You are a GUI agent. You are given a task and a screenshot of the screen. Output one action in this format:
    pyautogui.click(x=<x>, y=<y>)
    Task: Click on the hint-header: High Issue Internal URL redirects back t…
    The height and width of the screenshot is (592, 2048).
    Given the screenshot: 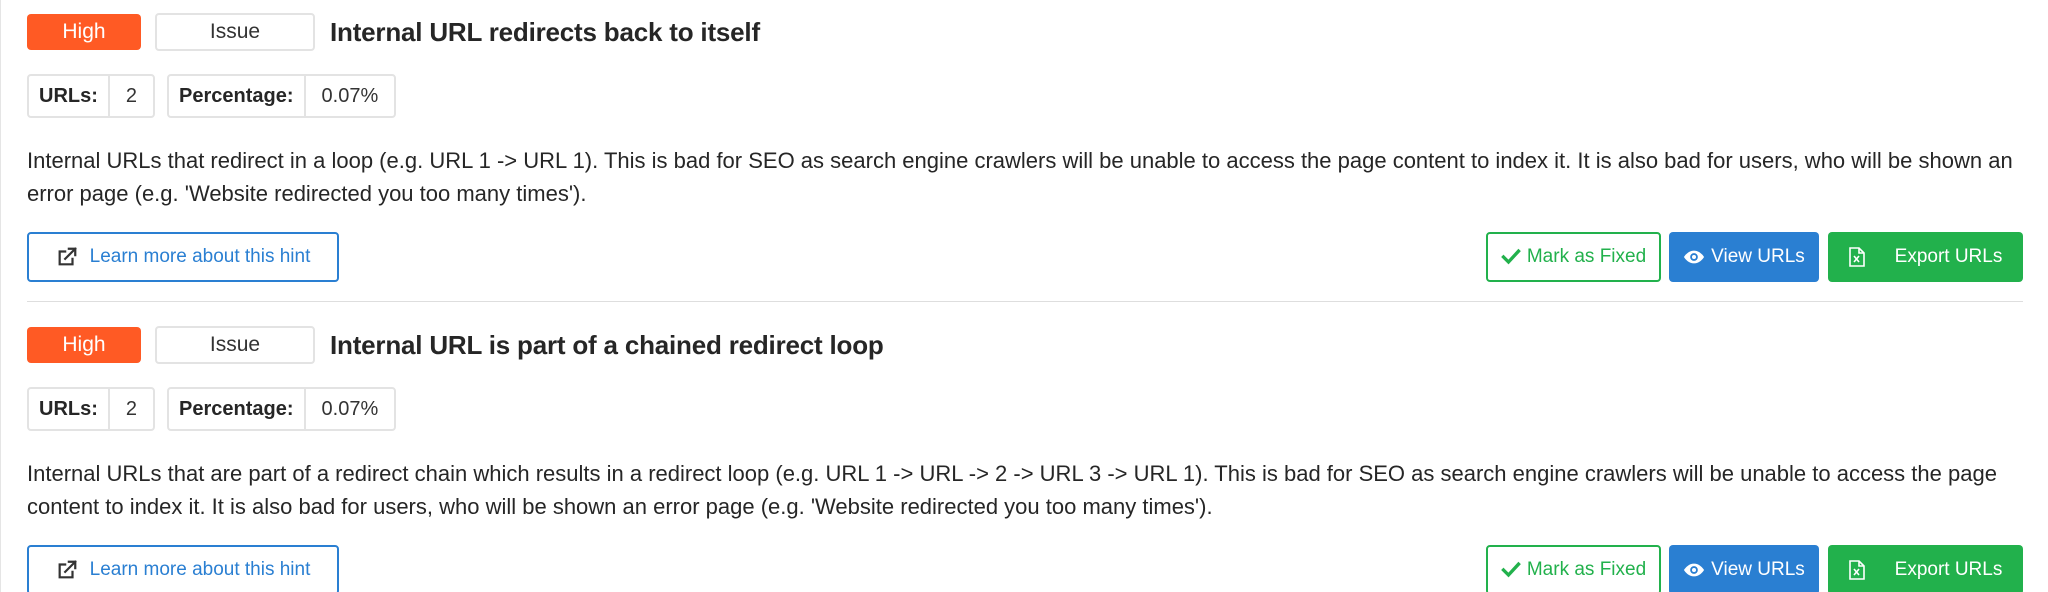 What is the action you would take?
    pyautogui.click(x=1025, y=32)
    